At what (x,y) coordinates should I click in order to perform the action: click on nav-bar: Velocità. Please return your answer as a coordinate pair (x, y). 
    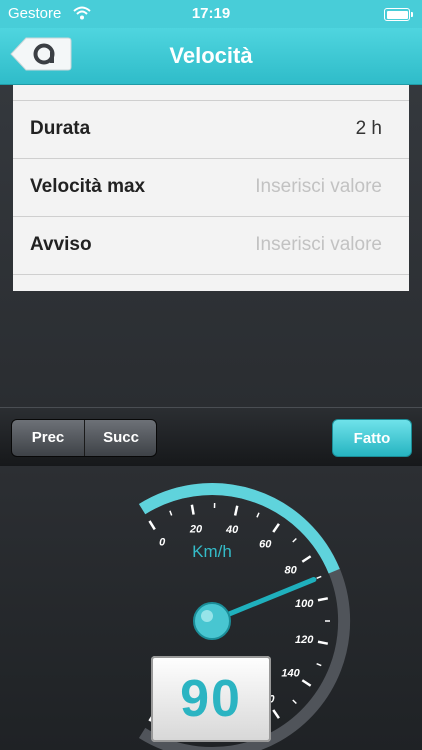
    Looking at the image, I should click on (211, 56).